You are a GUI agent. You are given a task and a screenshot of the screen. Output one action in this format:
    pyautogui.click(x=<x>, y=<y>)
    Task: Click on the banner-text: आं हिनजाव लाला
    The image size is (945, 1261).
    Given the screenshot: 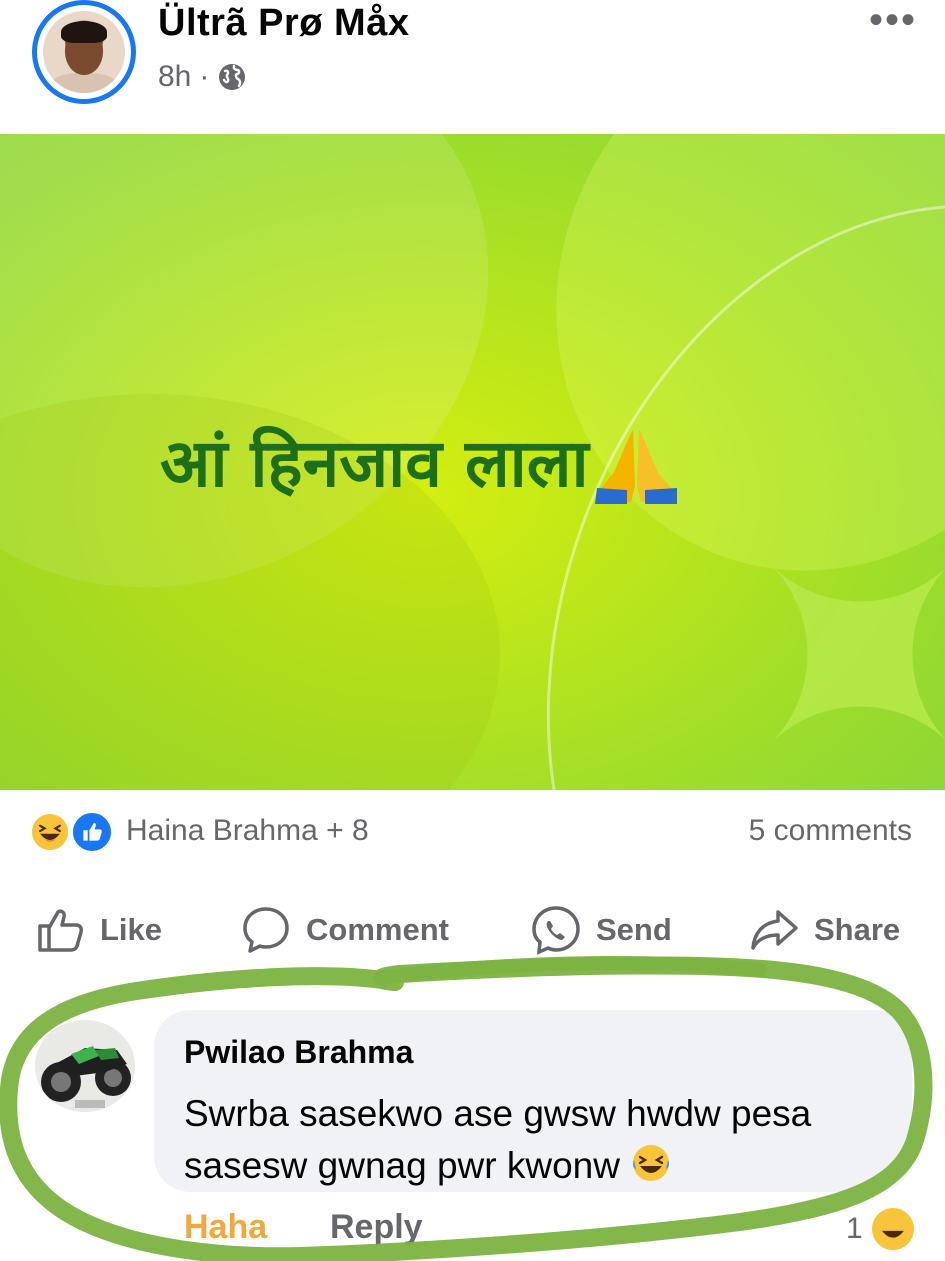 What is the action you would take?
    pyautogui.click(x=420, y=461)
    